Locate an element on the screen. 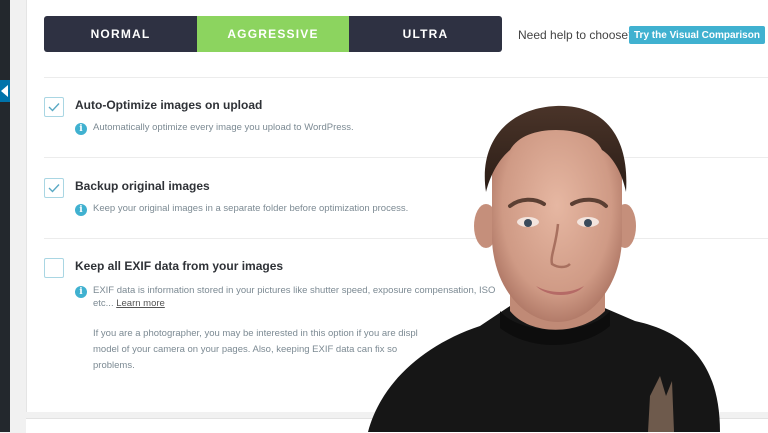  photographer-note-line: problems. is located at coordinates (114, 365).